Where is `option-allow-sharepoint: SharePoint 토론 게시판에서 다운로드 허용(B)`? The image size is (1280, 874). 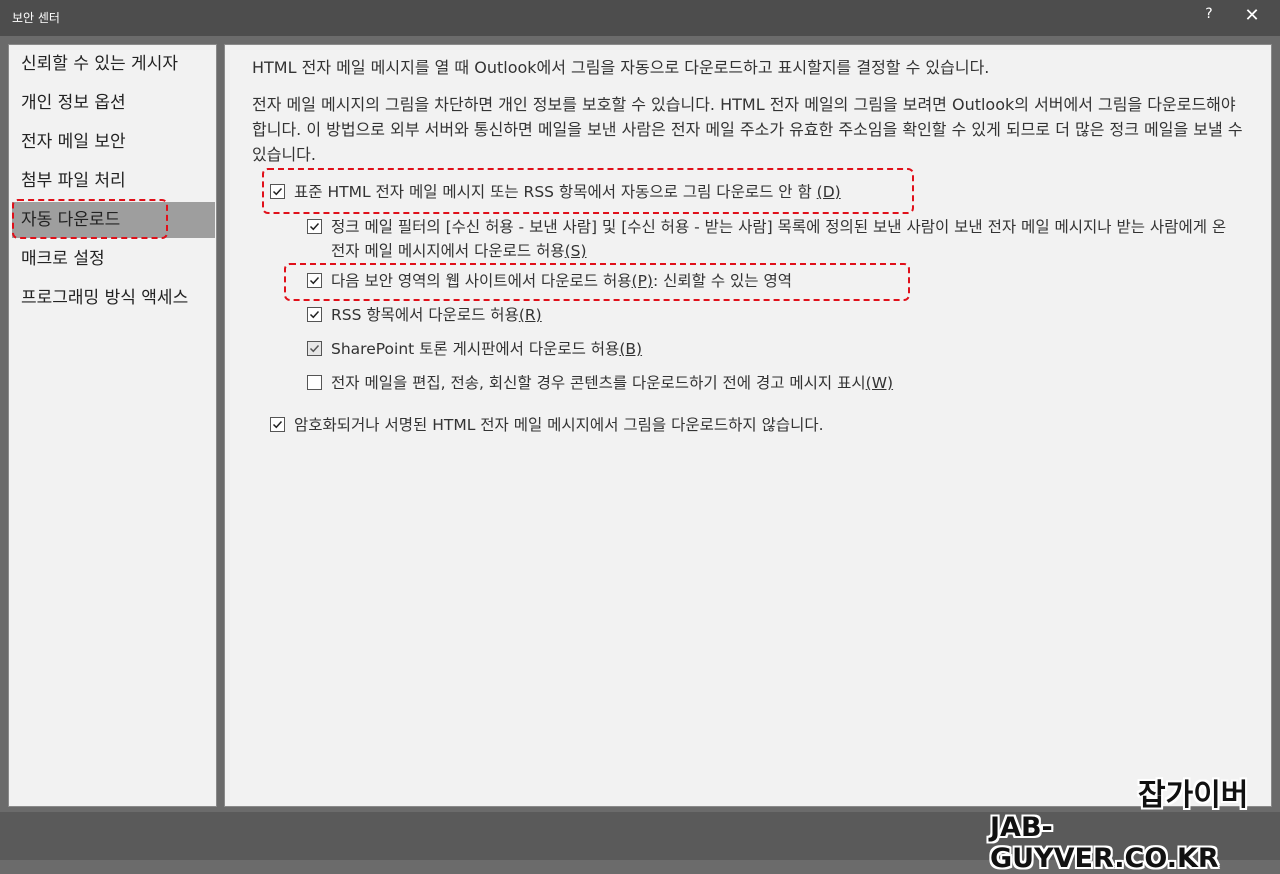
option-allow-sharepoint: SharePoint 토론 게시판에서 다운로드 허용(B) is located at coordinates (474, 349).